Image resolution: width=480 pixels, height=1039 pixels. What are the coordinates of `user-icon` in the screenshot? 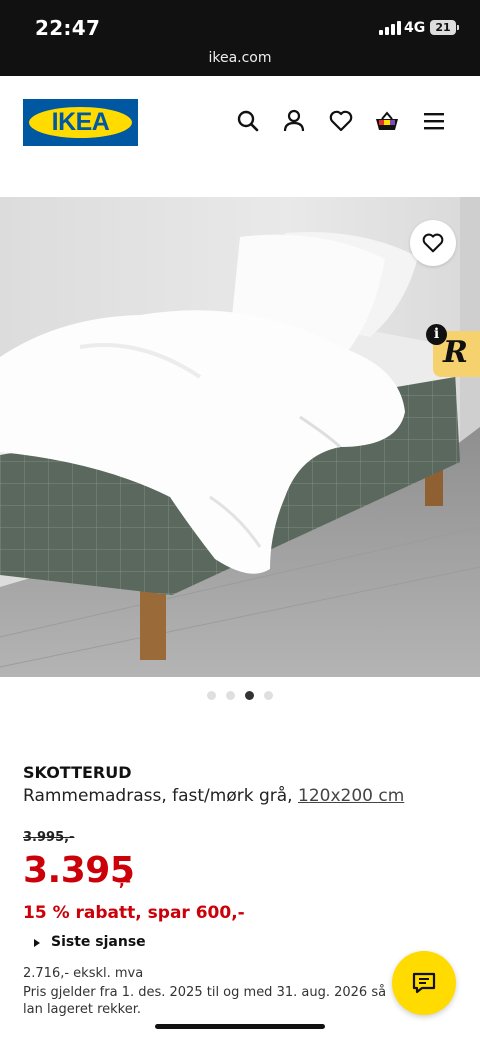 It's located at (294, 121).